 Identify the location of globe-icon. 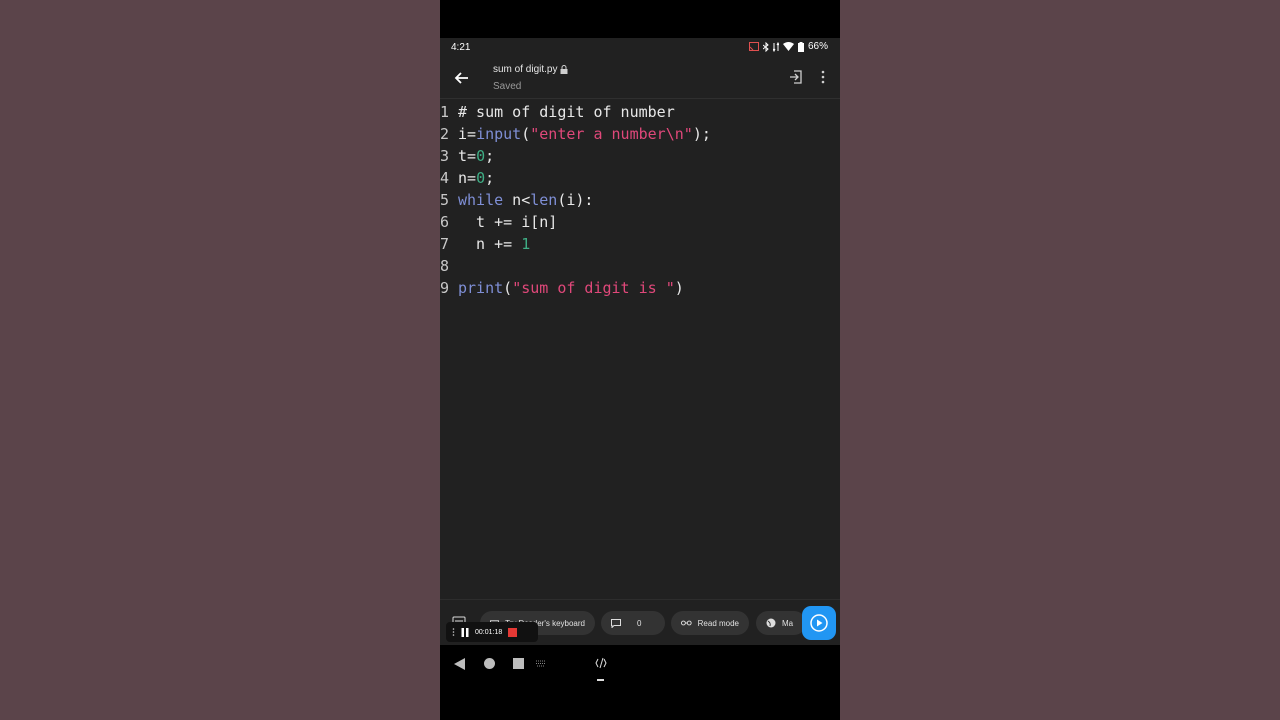
(771, 623).